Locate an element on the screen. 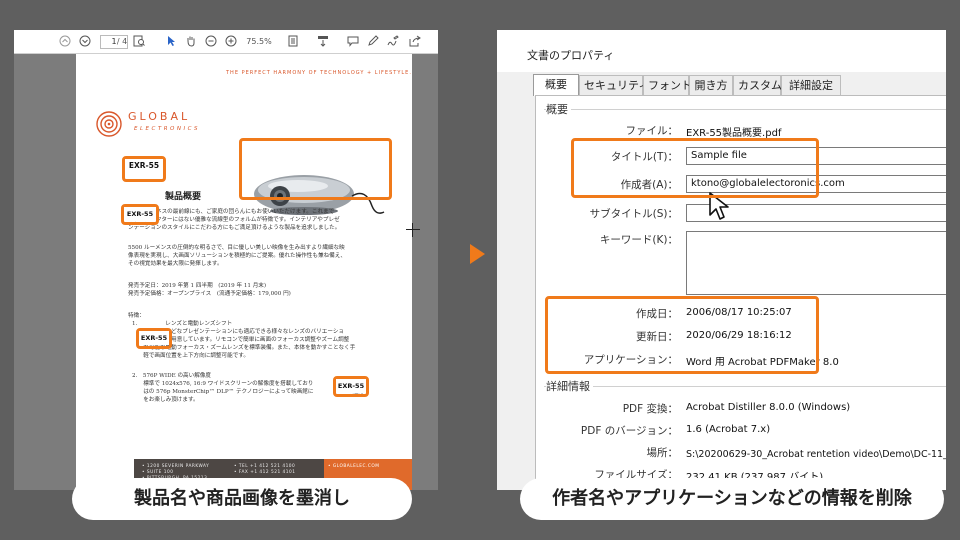 The image size is (960, 540). caption-metadata: 作者名やアプリケーションなどの情報を削除 is located at coordinates (732, 499).